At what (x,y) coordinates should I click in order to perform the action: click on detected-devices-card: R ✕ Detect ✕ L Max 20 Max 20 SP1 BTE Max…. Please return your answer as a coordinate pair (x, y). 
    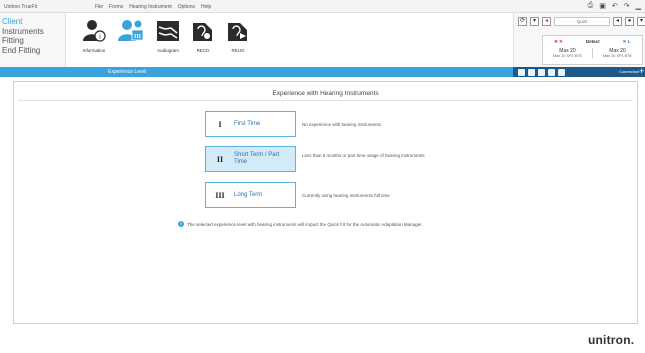
    Looking at the image, I should click on (592, 50).